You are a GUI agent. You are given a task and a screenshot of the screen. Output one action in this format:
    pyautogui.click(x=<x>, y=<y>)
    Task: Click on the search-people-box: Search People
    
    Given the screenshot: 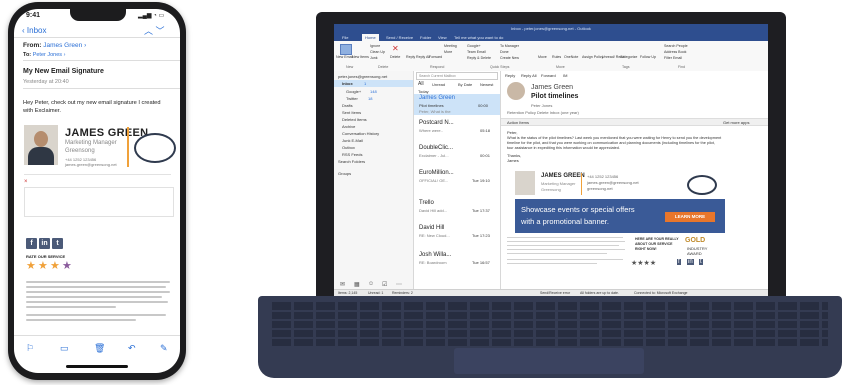 What is the action you would take?
    pyautogui.click(x=676, y=46)
    